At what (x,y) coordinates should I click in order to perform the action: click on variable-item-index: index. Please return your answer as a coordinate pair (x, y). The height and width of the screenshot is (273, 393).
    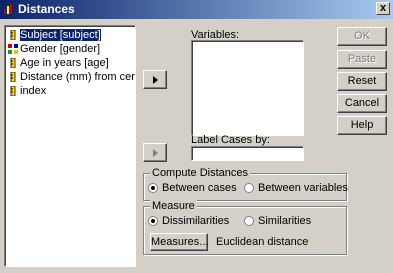
    Looking at the image, I should click on (27, 91).